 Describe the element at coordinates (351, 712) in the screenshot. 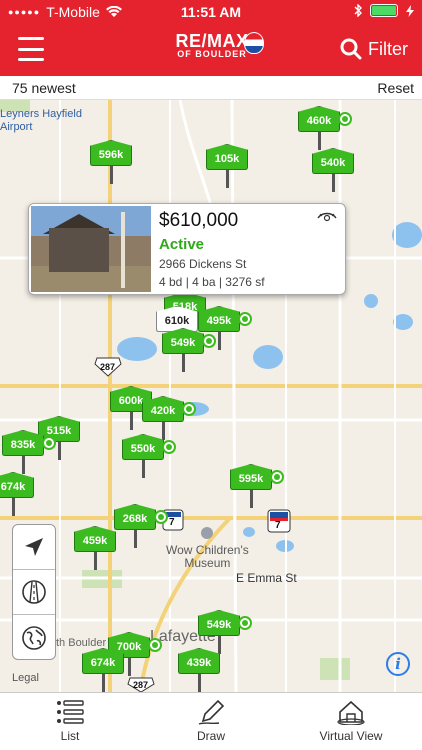

I see `virtual-house-icon` at that location.